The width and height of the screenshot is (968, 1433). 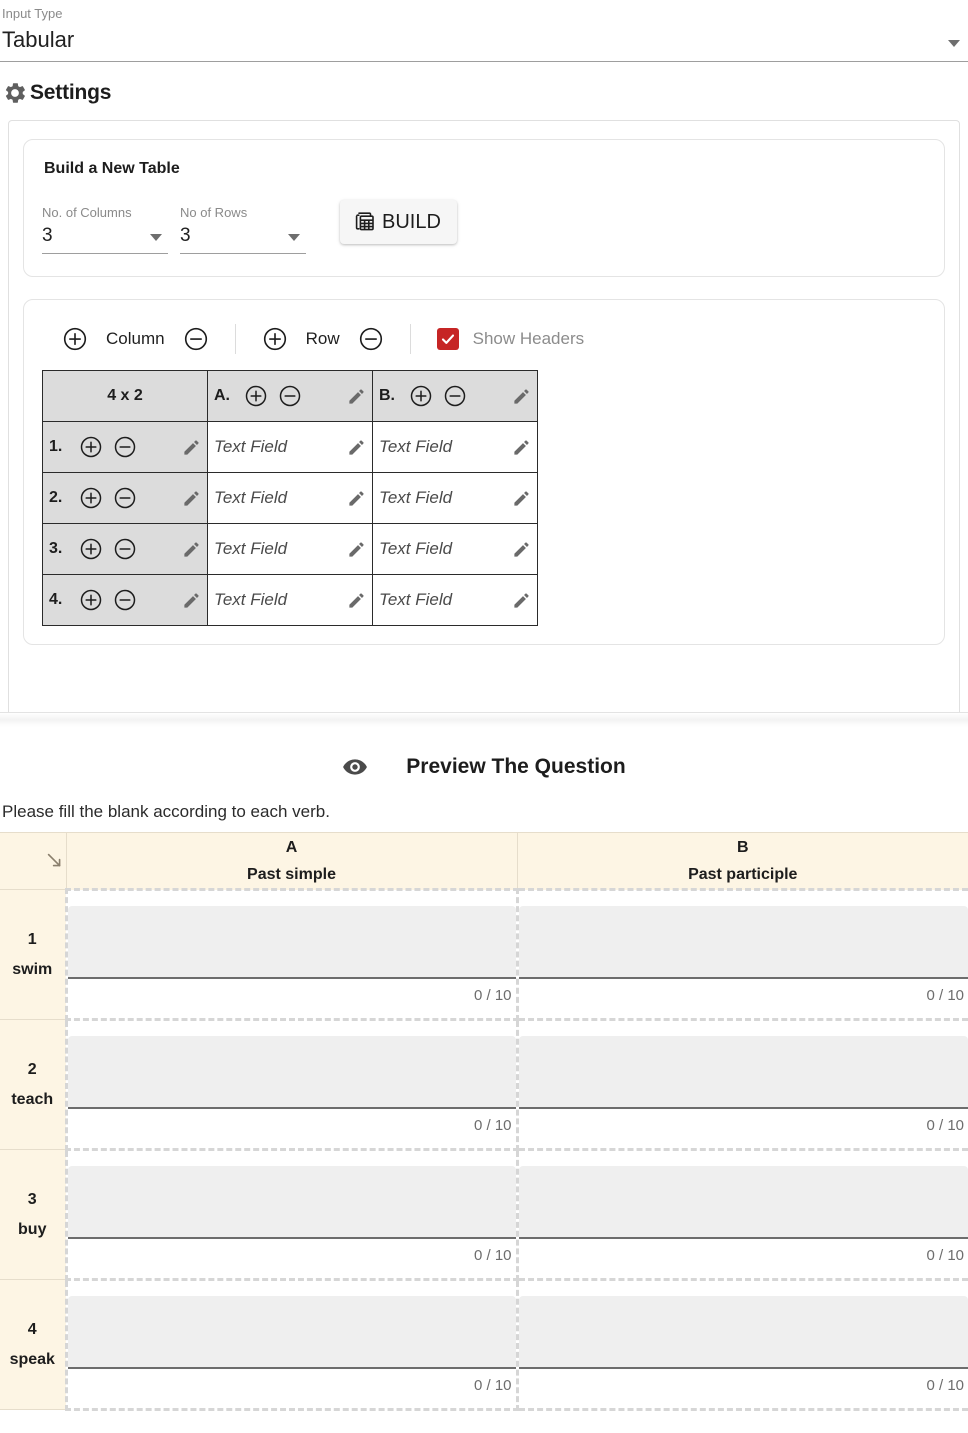 What do you see at coordinates (55, 861) in the screenshot?
I see `arrow-down-right-icon` at bounding box center [55, 861].